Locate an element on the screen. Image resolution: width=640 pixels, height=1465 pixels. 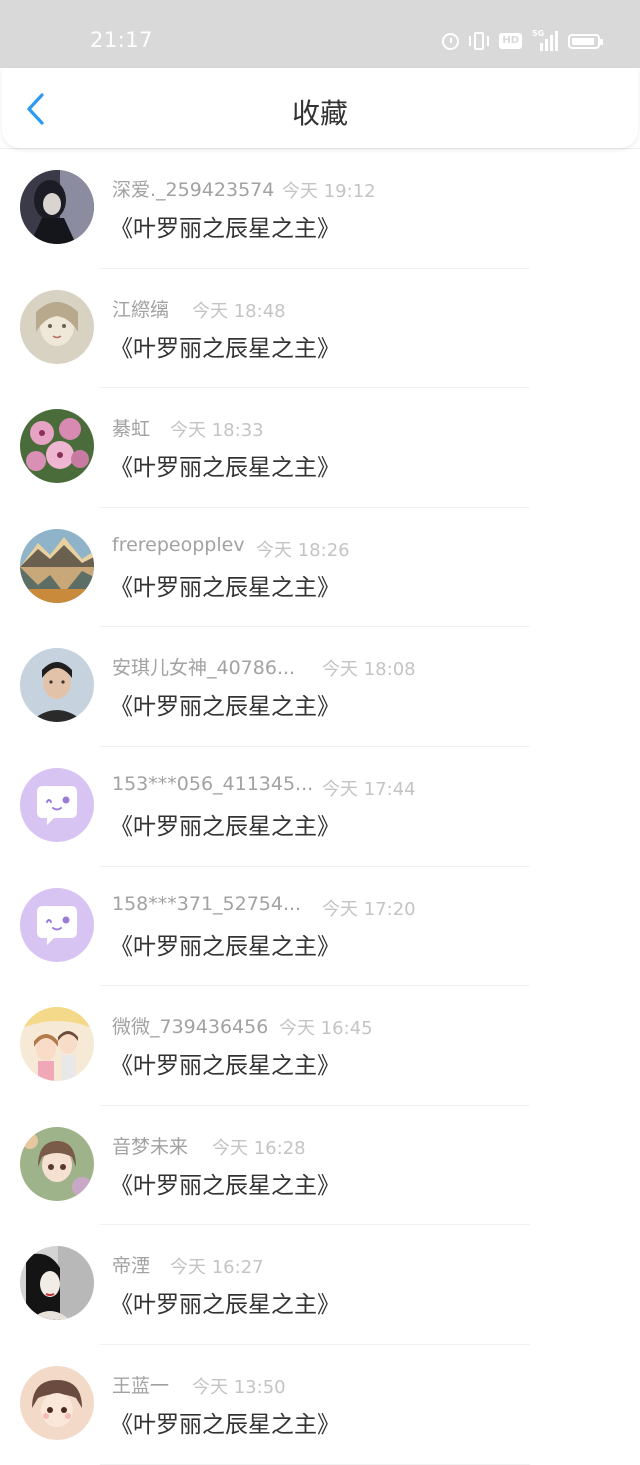
status-icons: HD 5G is located at coordinates (522, 40).